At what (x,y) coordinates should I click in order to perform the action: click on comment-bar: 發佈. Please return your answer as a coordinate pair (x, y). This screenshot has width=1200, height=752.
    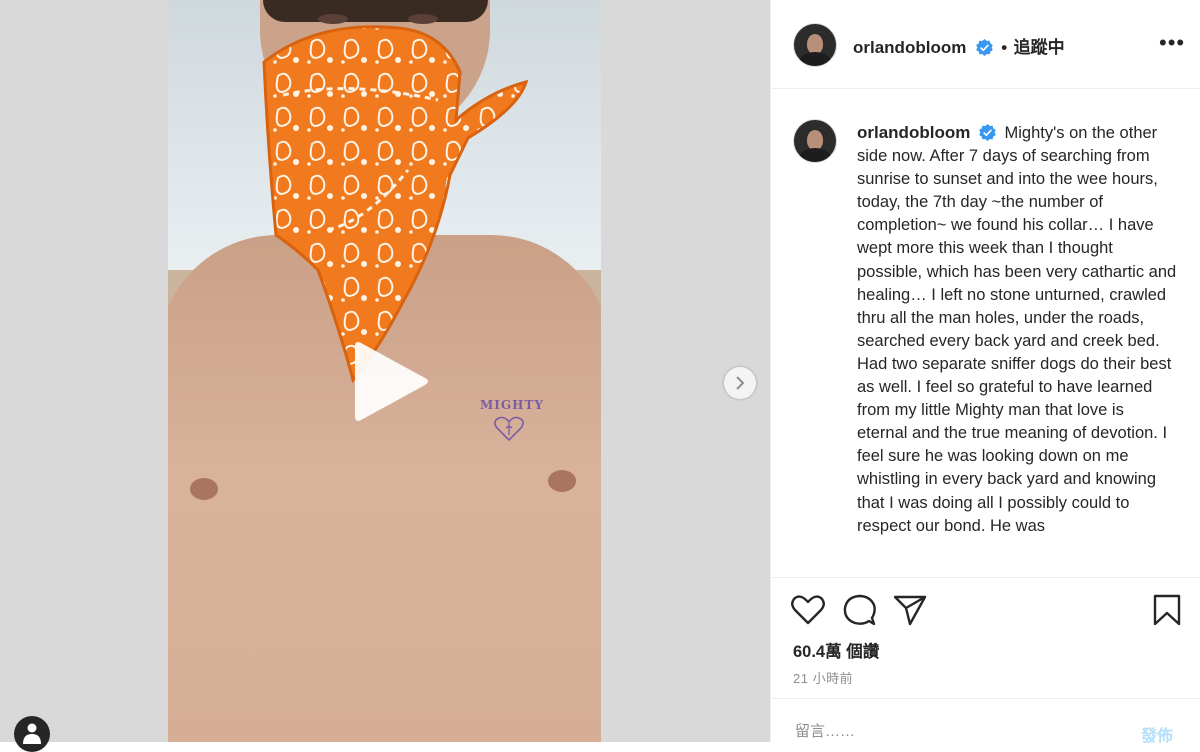
    Looking at the image, I should click on (985, 721).